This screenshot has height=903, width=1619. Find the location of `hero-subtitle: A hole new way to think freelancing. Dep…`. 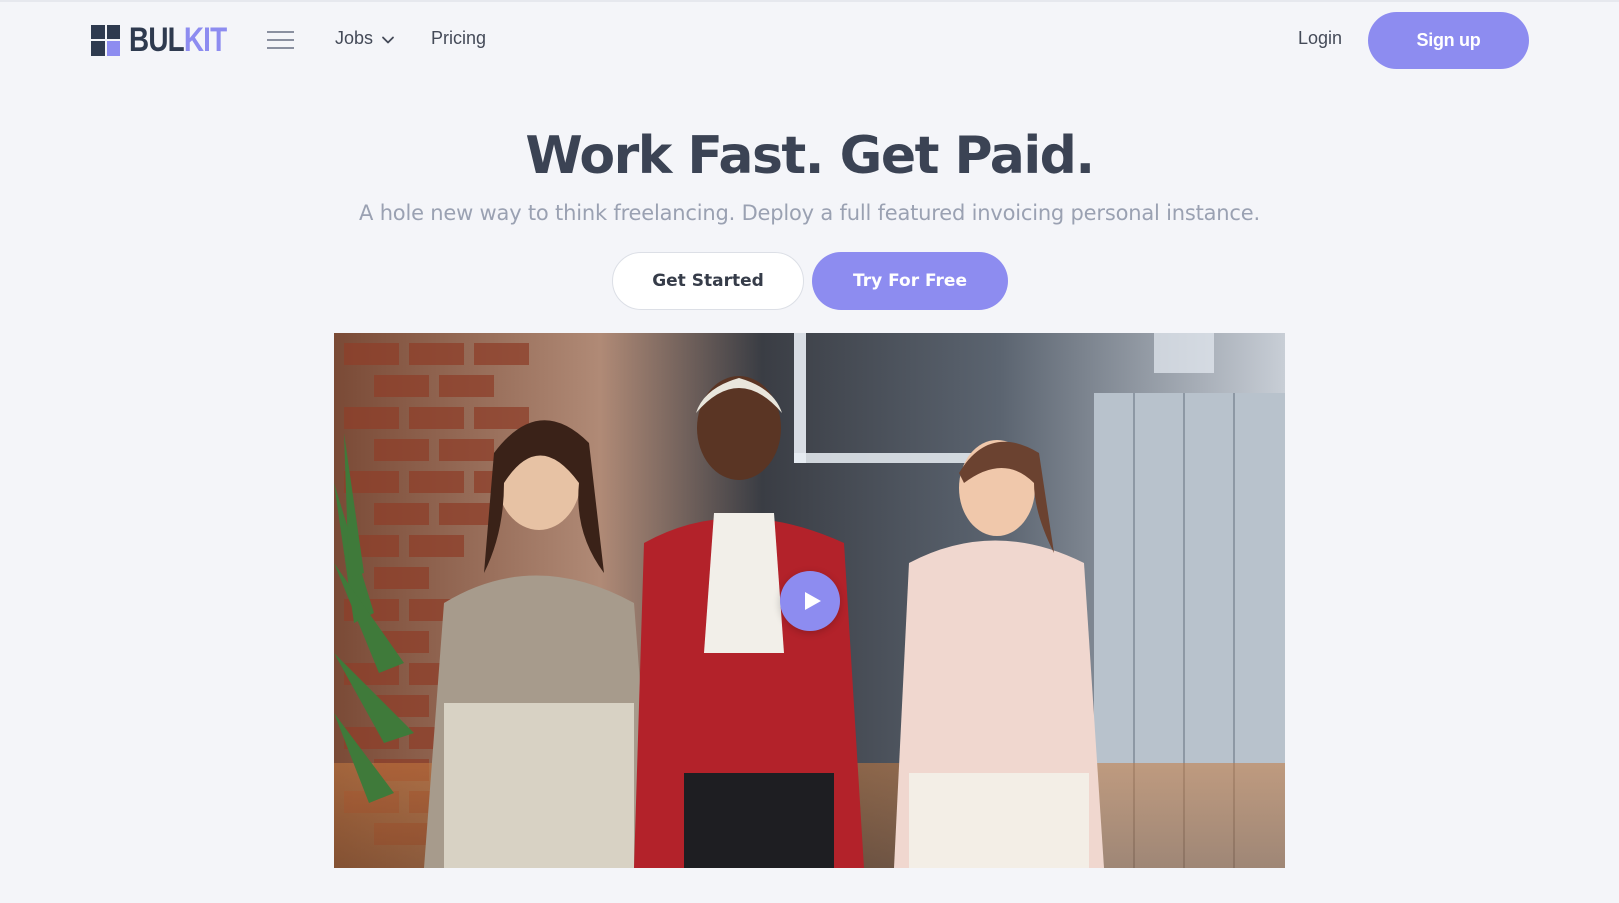

hero-subtitle: A hole new way to think freelancing. Dep… is located at coordinates (809, 213).